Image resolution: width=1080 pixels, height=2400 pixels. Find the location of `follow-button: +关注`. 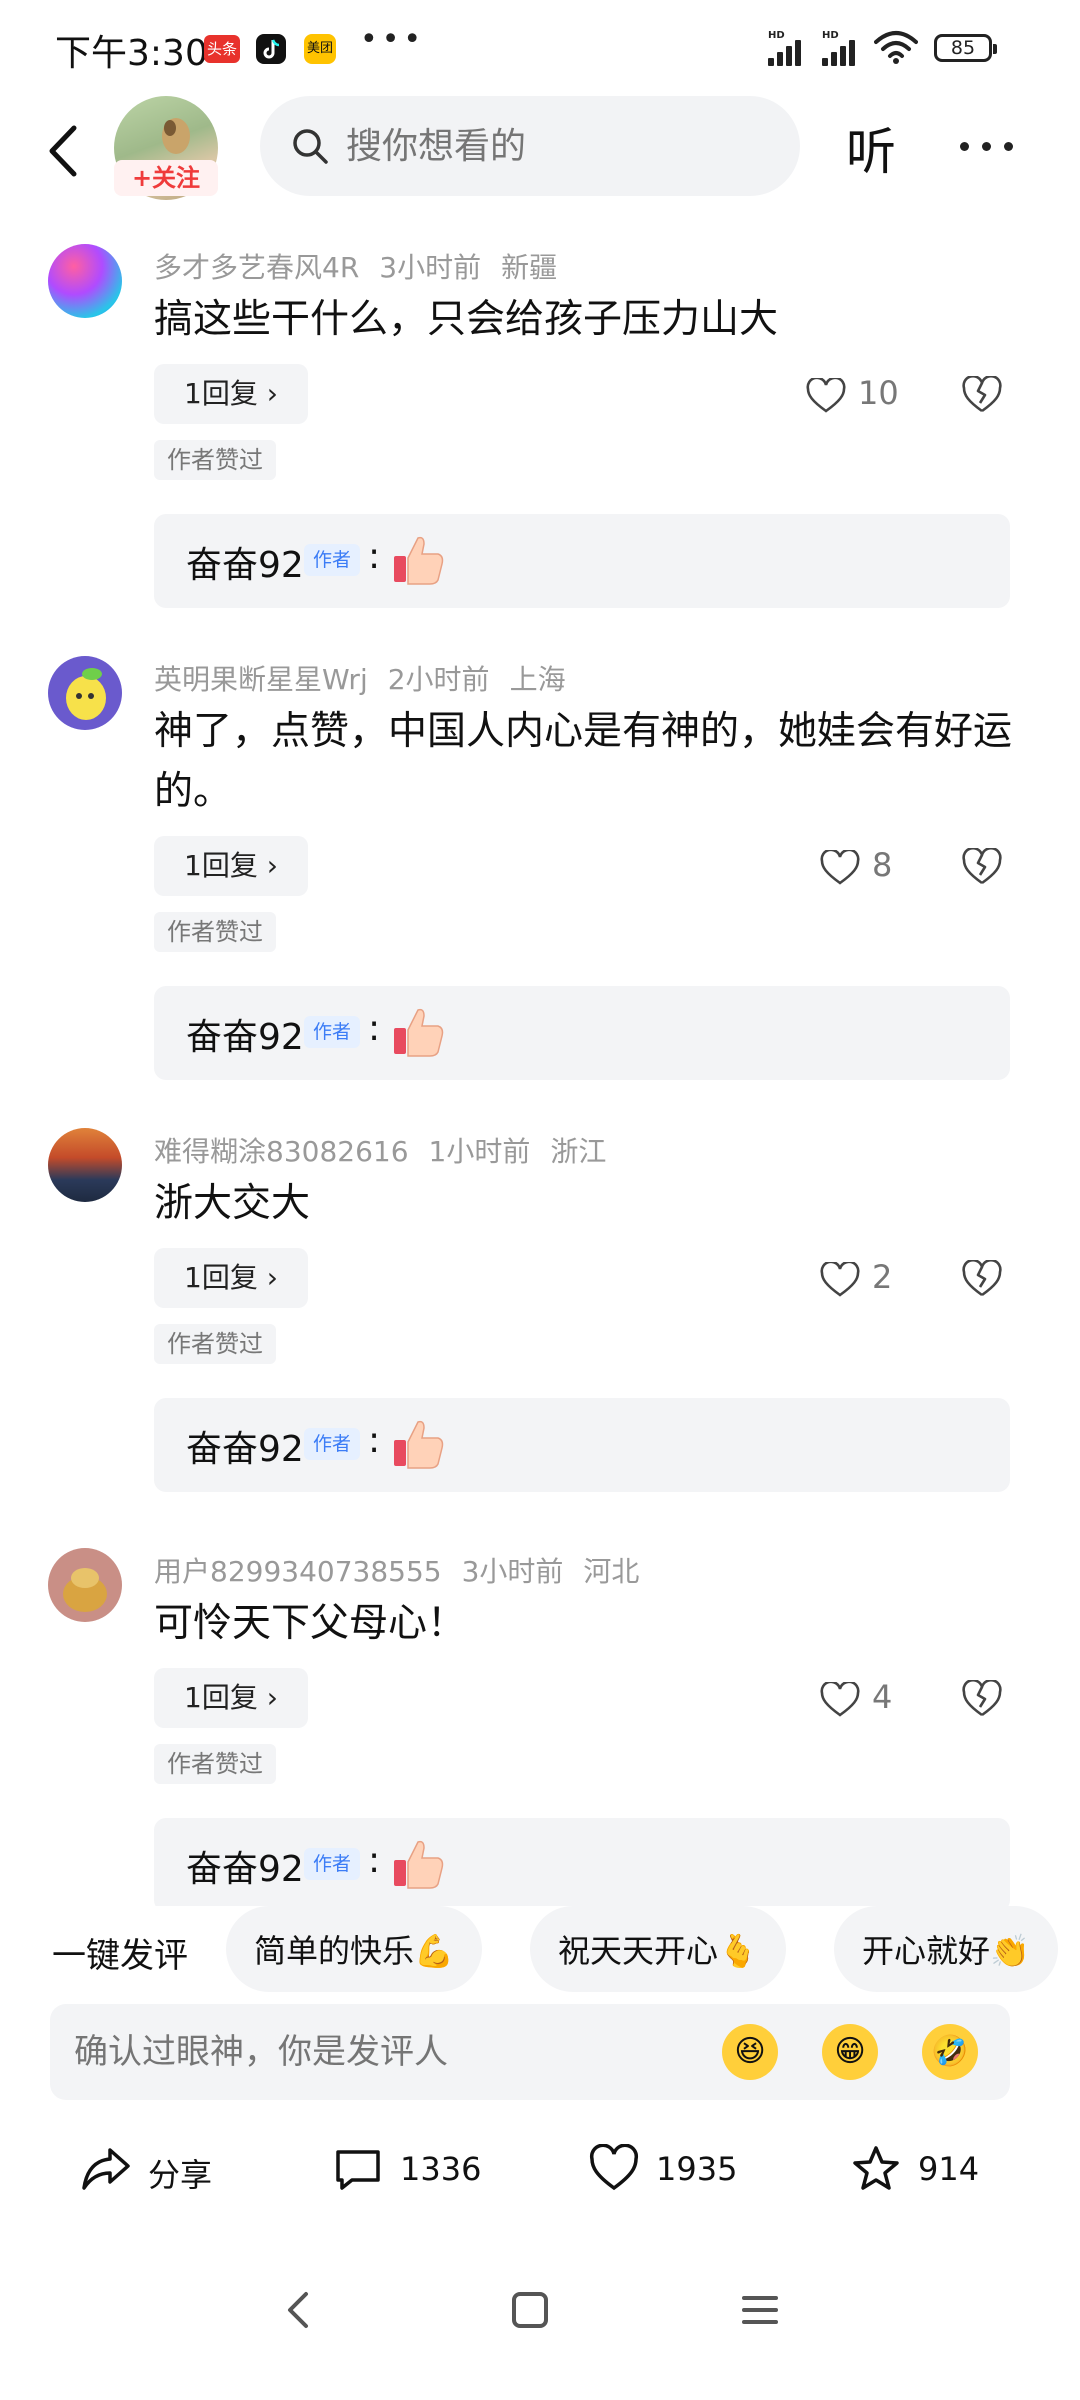

follow-button: +关注 is located at coordinates (166, 178).